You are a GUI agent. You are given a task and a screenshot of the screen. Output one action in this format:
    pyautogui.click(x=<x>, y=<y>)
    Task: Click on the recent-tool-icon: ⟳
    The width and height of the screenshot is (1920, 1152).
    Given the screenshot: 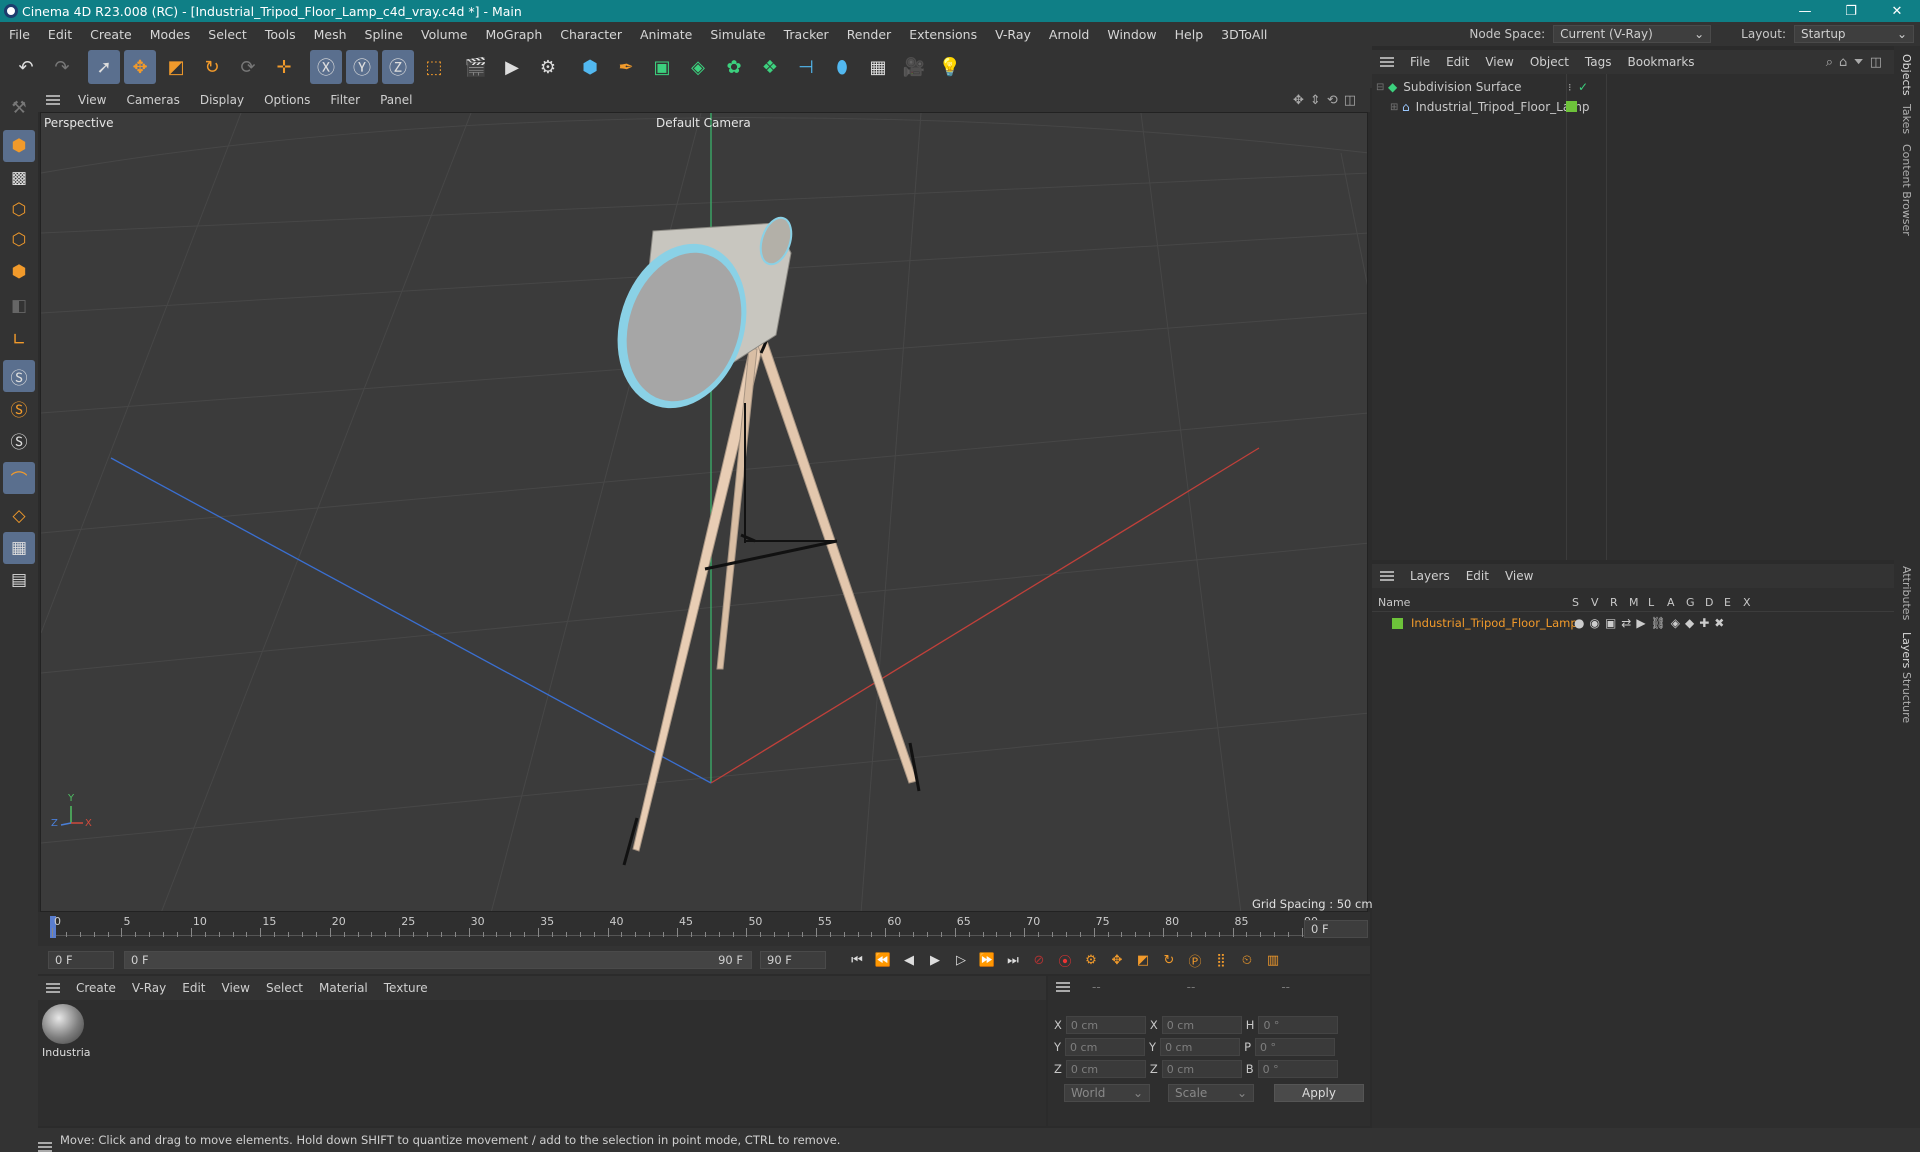 What is the action you would take?
    pyautogui.click(x=248, y=67)
    